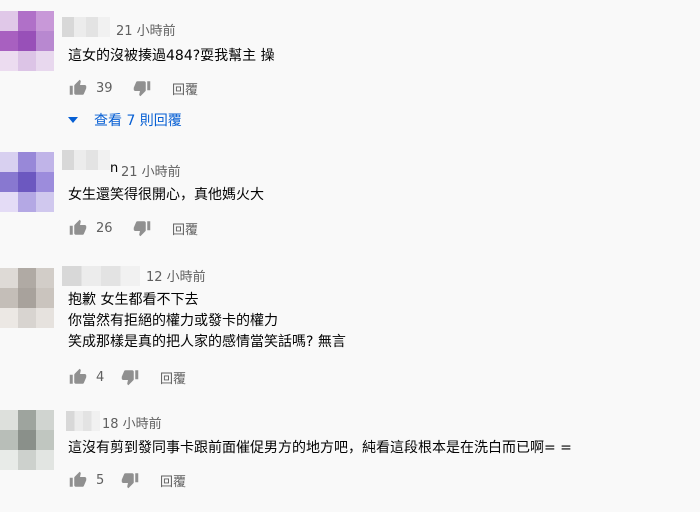  I want to click on view-replies-label: 查看 7 則回覆, so click(138, 120).